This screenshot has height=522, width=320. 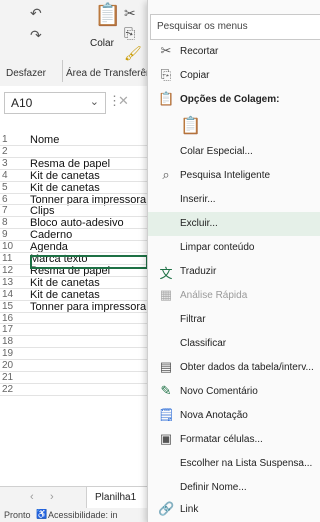 I want to click on accessibility-icon: ♿, so click(x=42, y=514).